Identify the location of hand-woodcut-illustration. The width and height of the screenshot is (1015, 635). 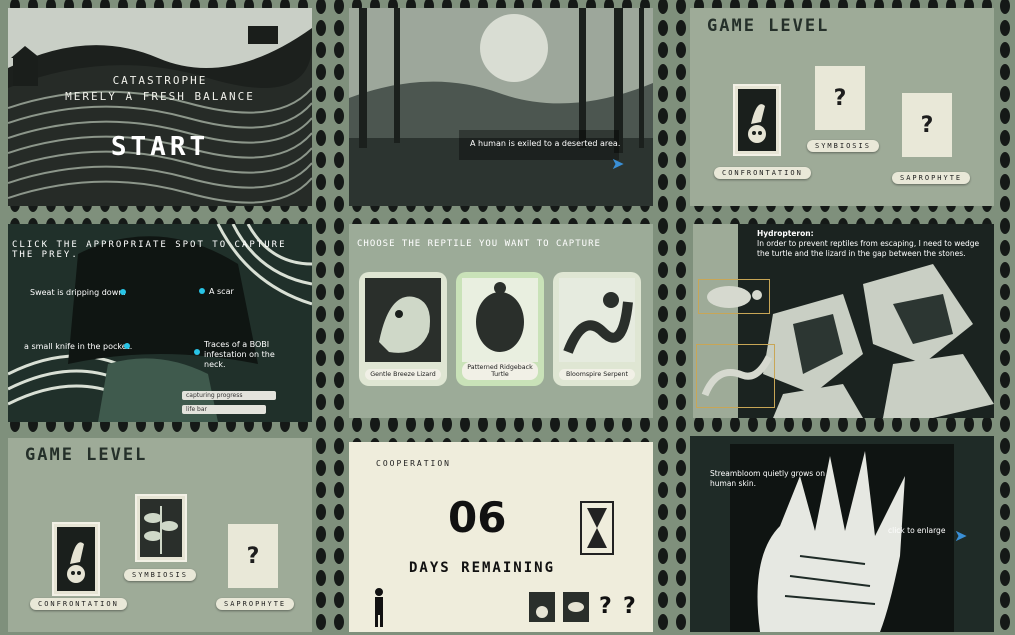
(842, 534).